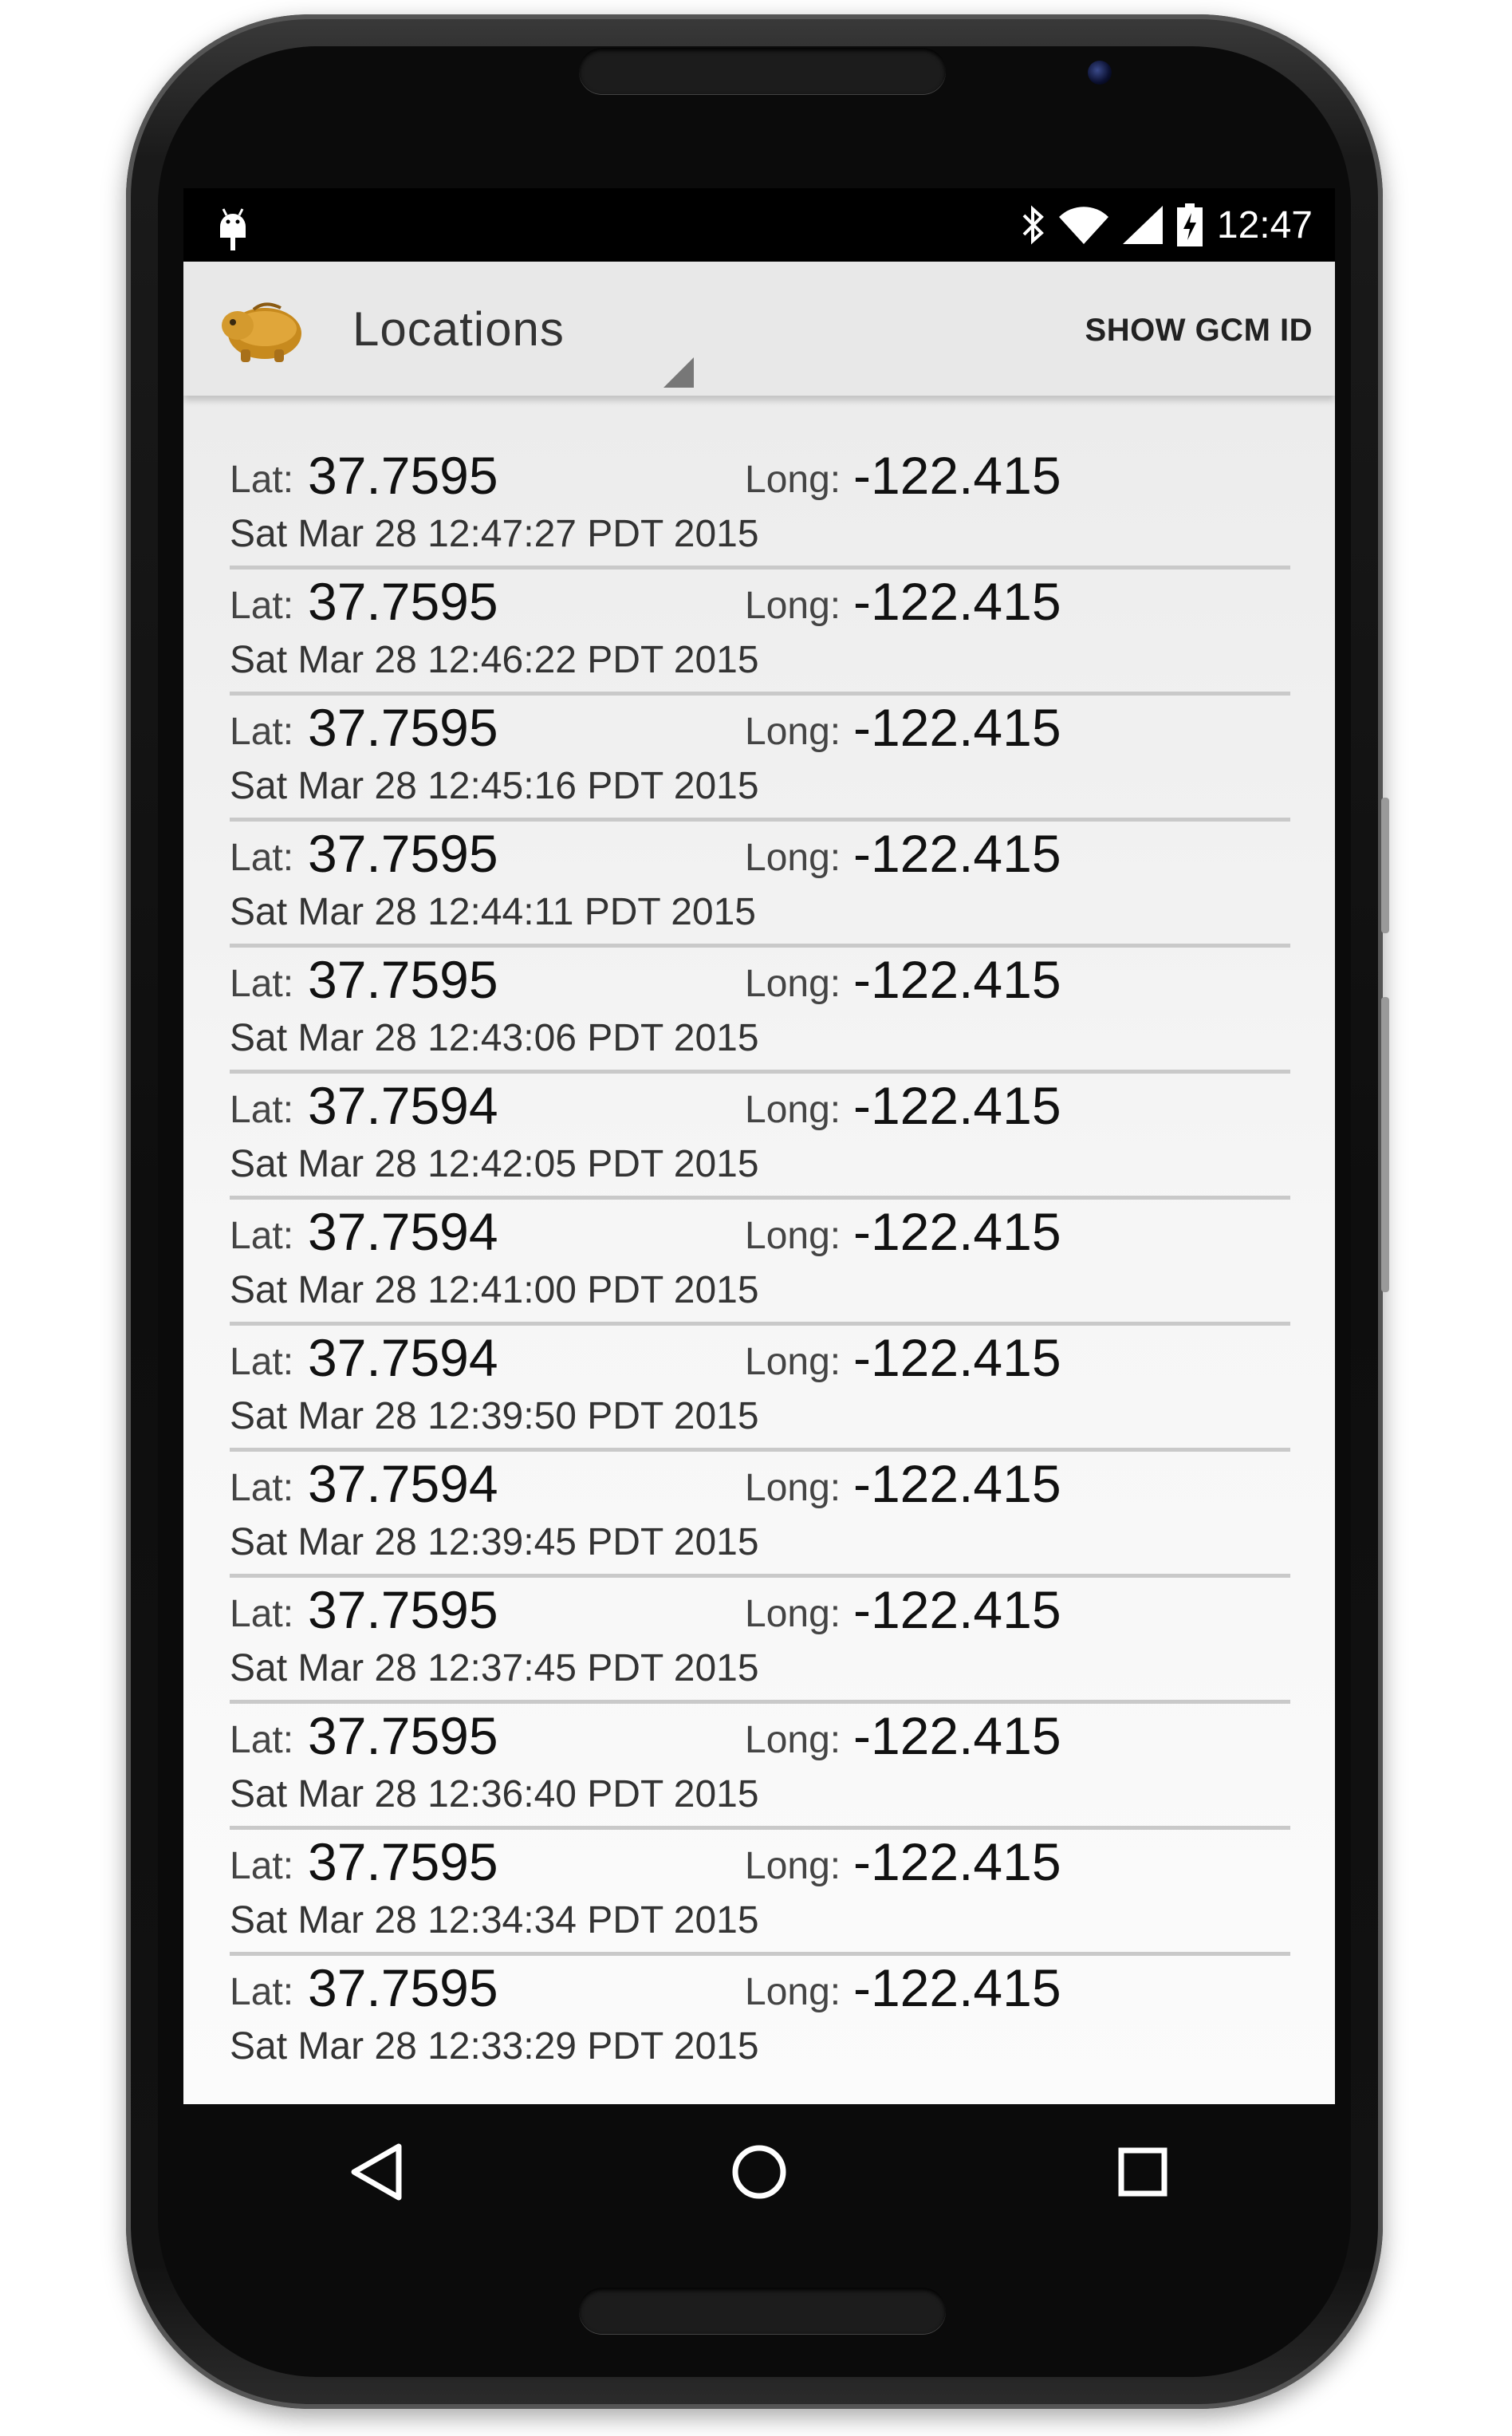  What do you see at coordinates (1385, 1144) in the screenshot?
I see `volume-button` at bounding box center [1385, 1144].